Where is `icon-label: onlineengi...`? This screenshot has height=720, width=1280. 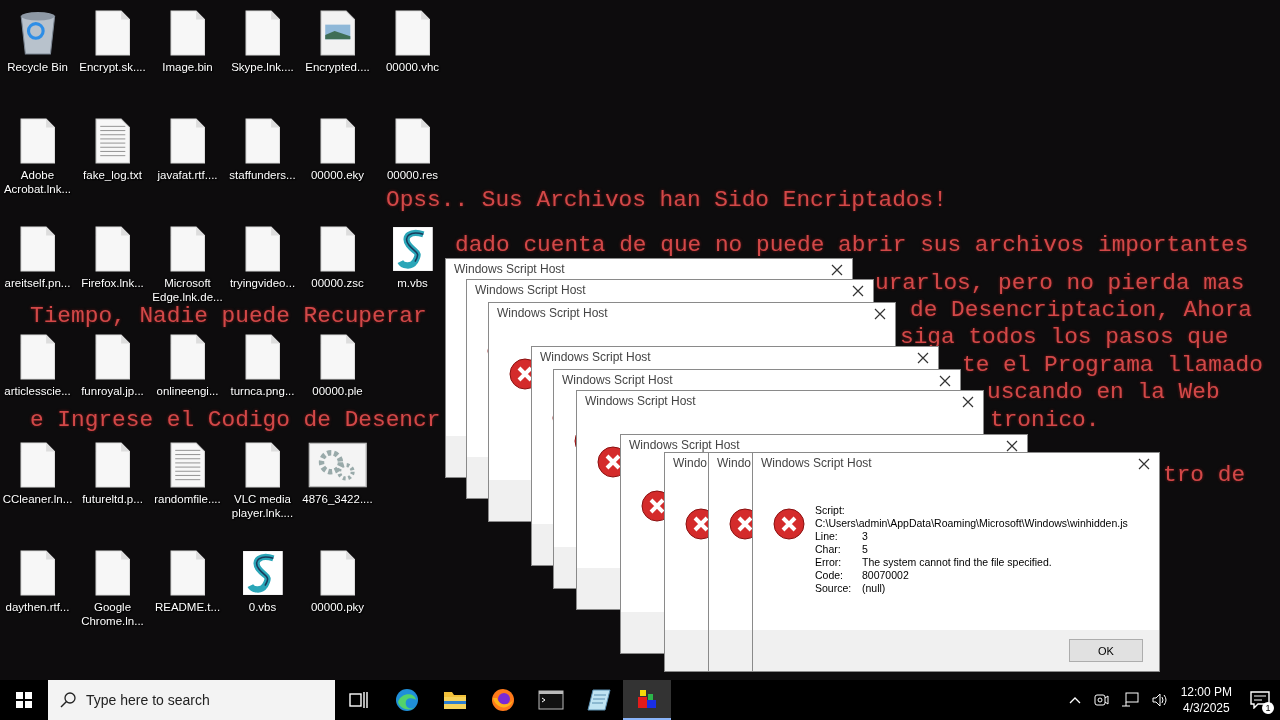 icon-label: onlineengi... is located at coordinates (187, 391).